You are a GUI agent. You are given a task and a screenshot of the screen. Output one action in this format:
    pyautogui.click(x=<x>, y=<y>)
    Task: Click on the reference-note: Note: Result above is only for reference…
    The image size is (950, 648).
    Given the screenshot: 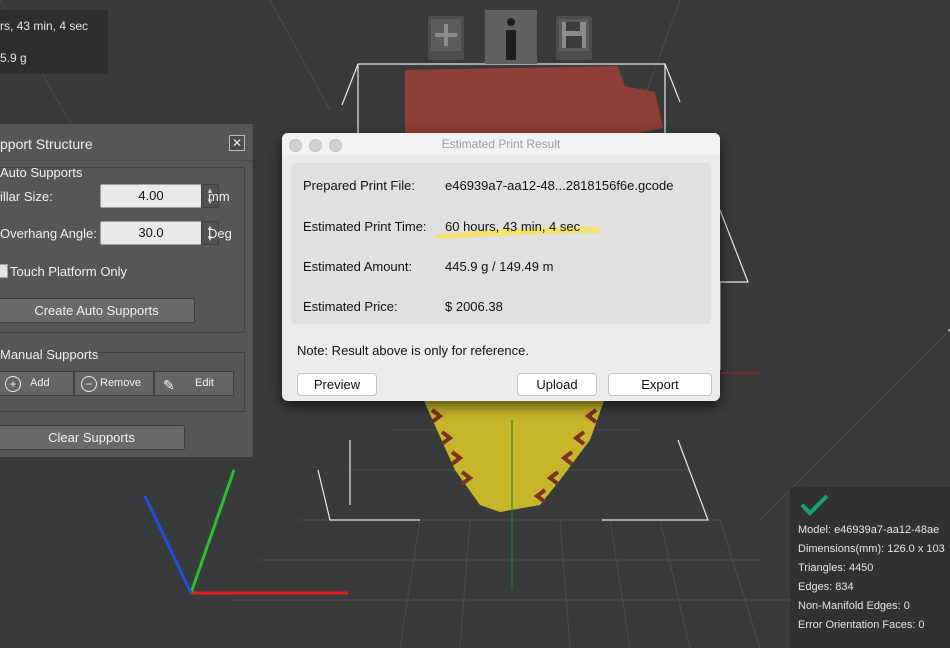 What is the action you would take?
    pyautogui.click(x=413, y=350)
    